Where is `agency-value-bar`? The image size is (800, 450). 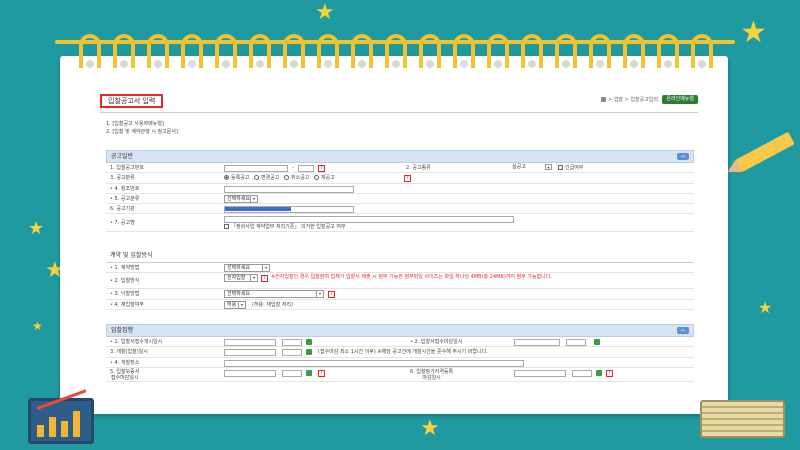
agency-value-bar is located at coordinates (258, 209).